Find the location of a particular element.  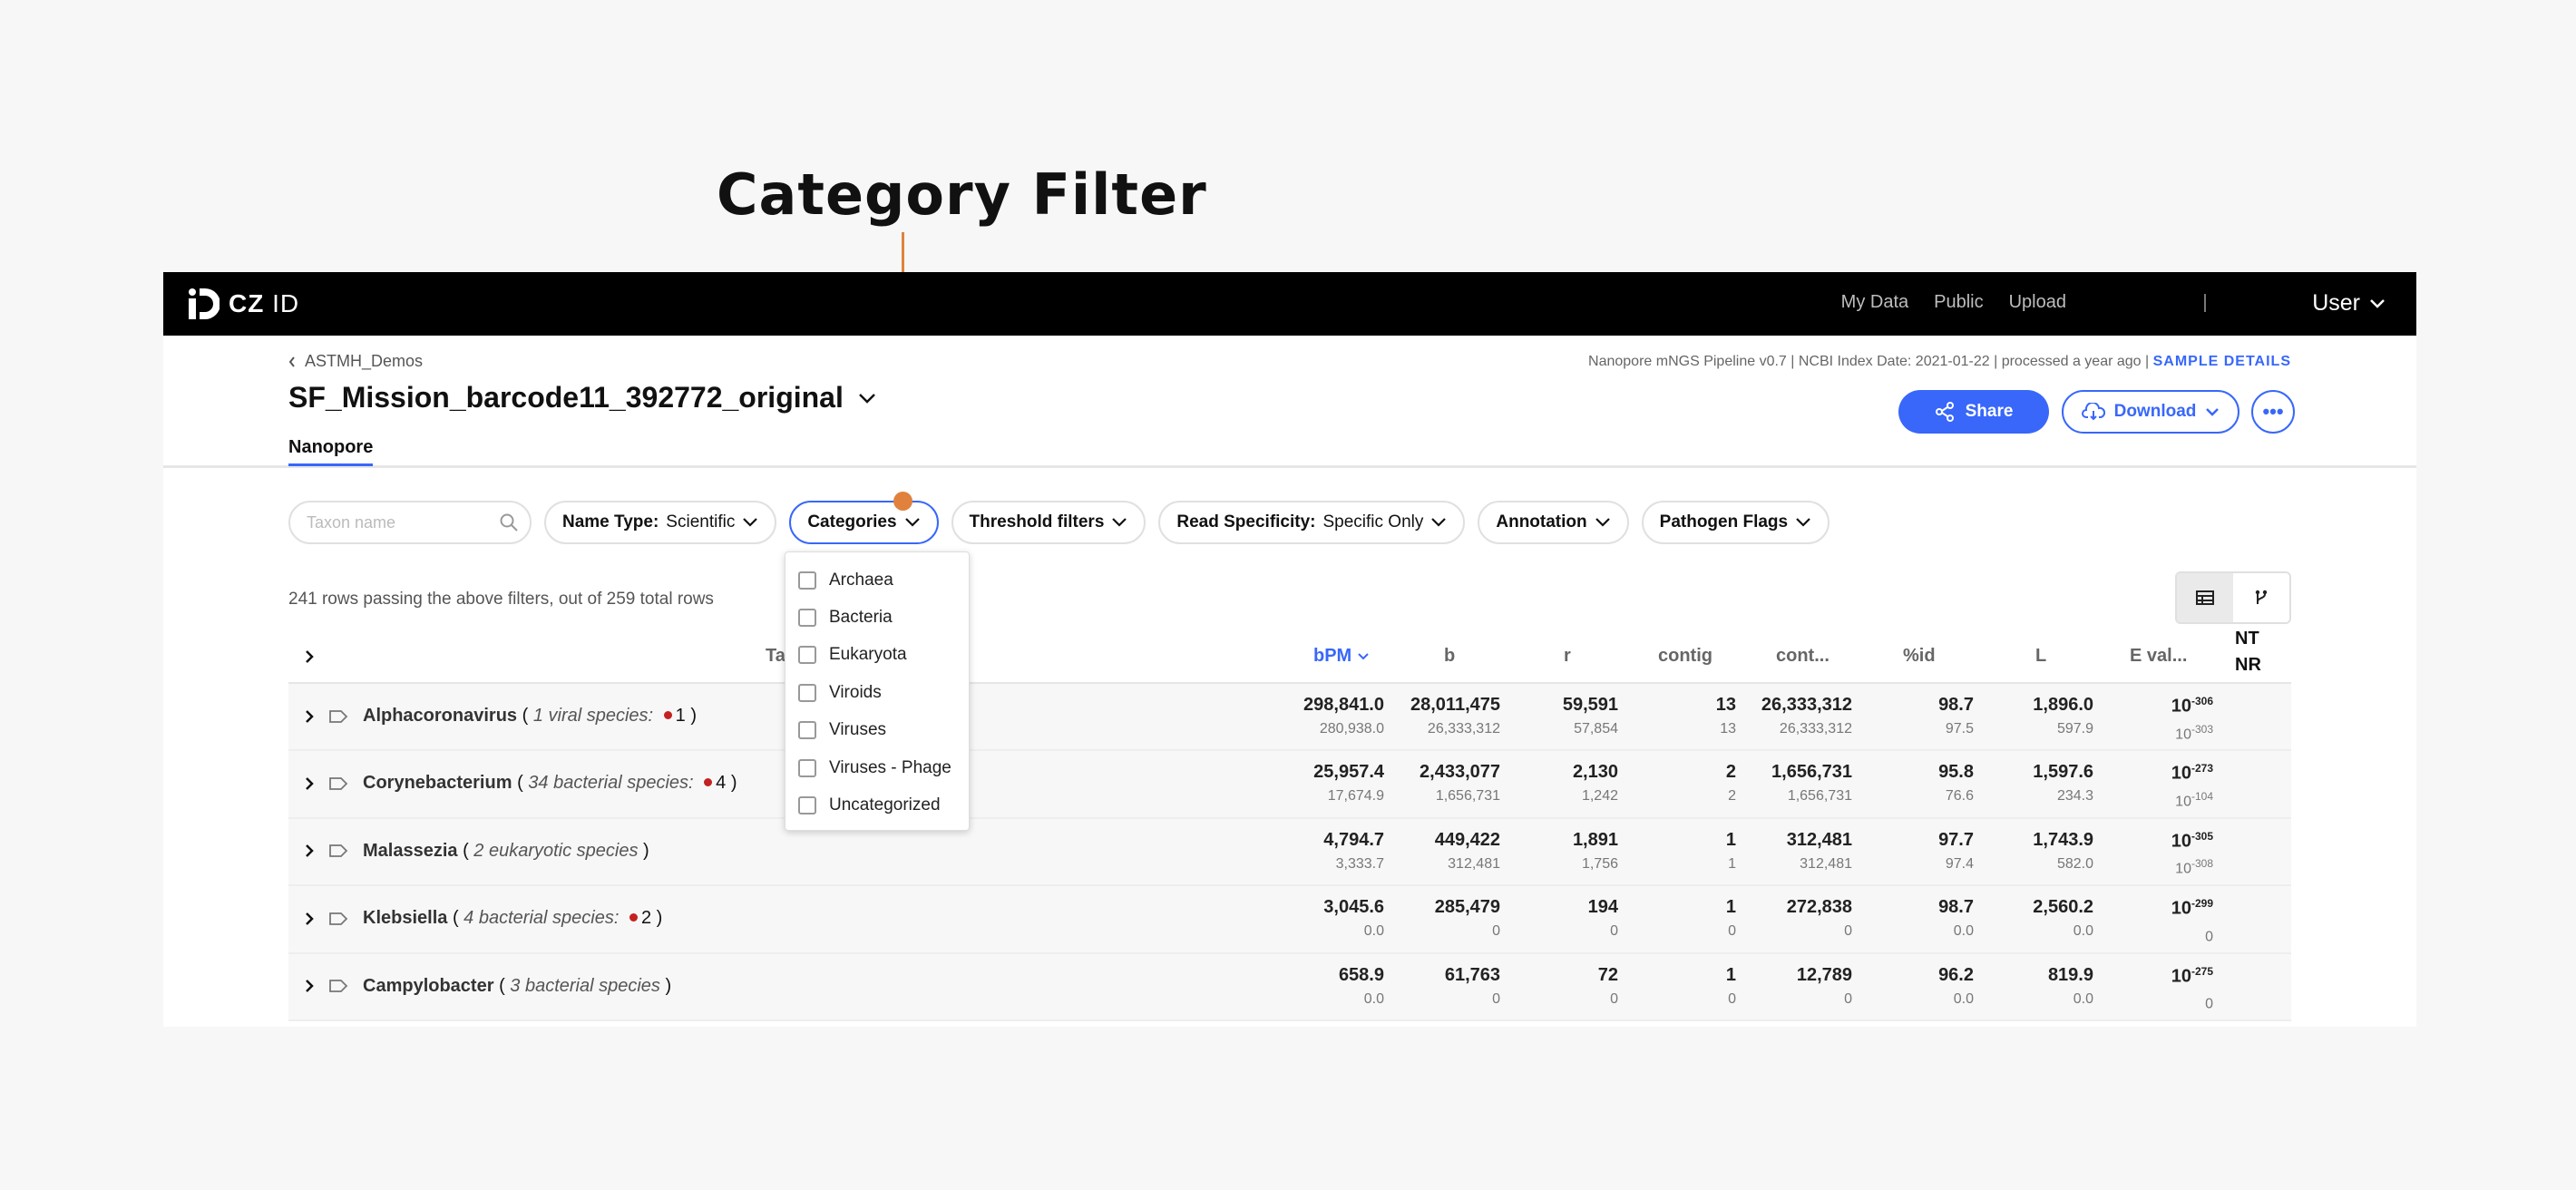

column-header-bpm: bPM is located at coordinates (1341, 656).